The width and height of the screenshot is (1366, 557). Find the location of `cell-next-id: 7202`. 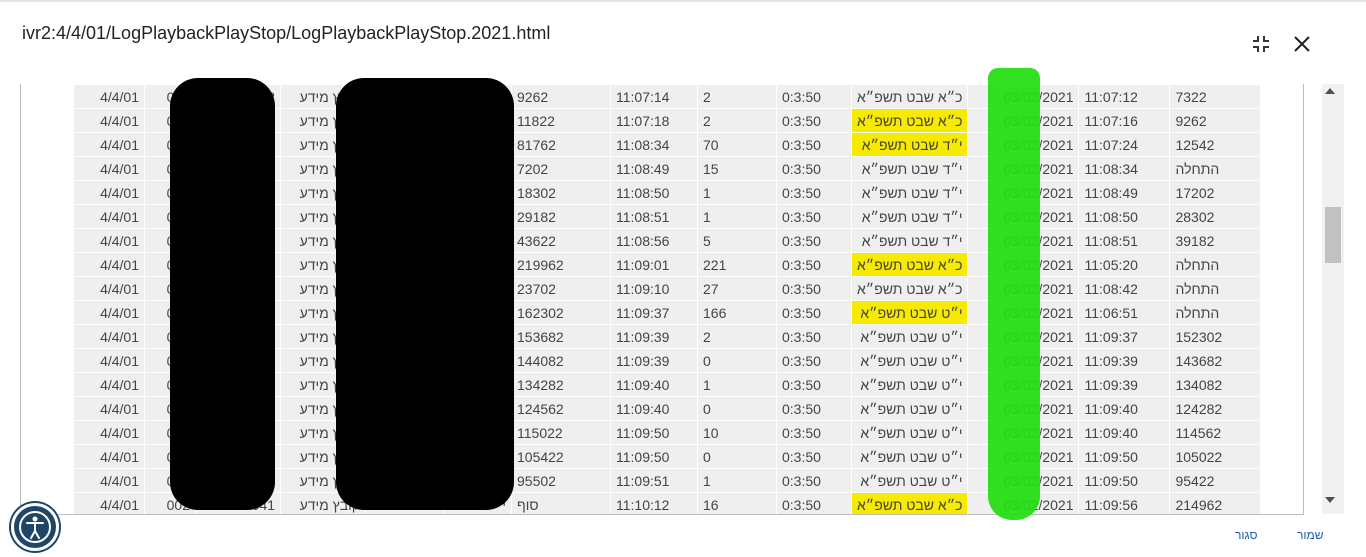

cell-next-id: 7202 is located at coordinates (561, 168).